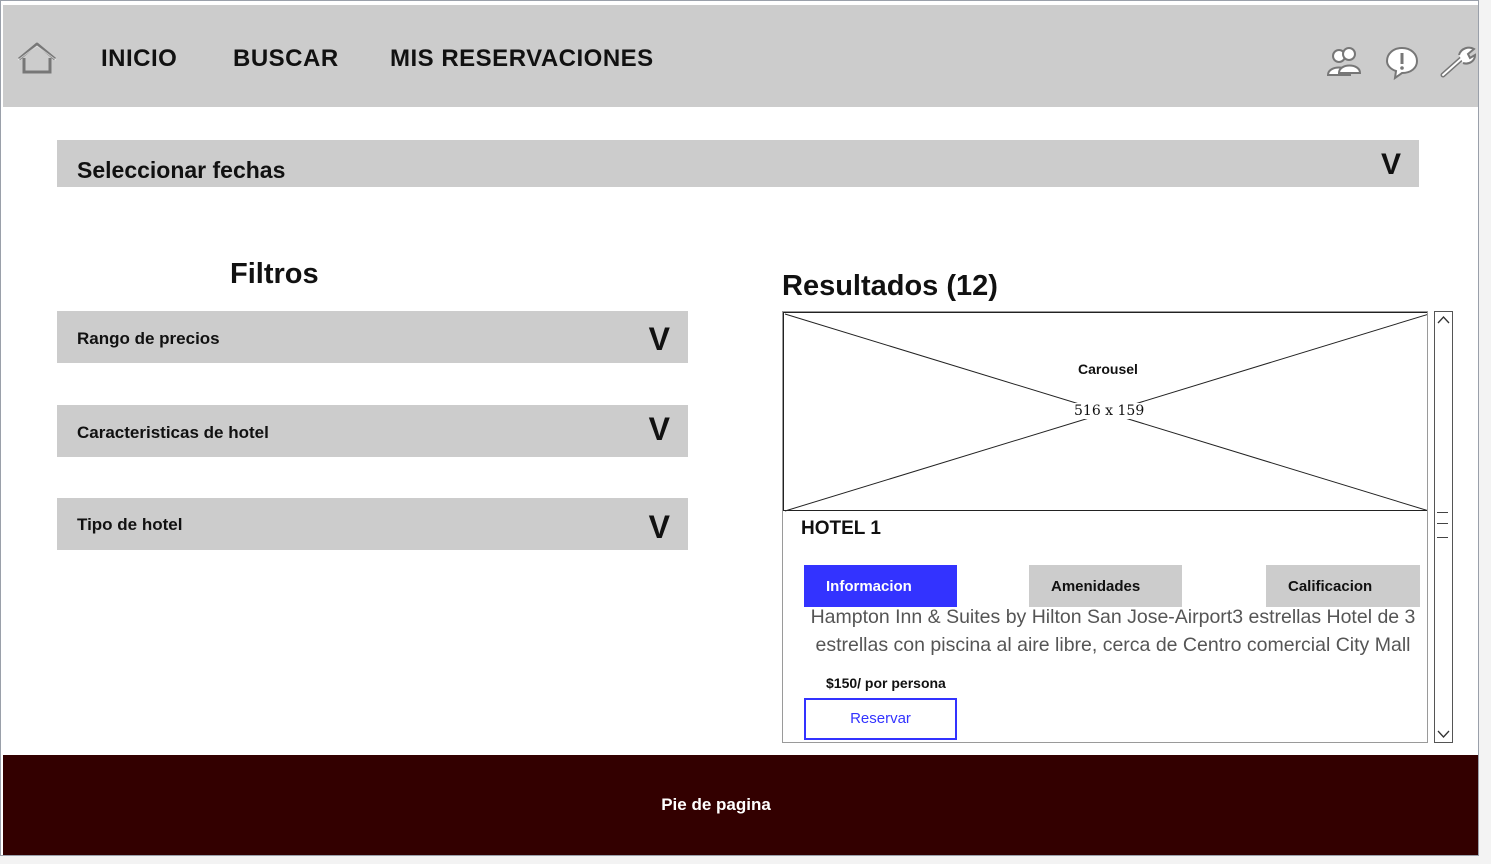 Image resolution: width=1491 pixels, height=864 pixels. I want to click on carousel-dimensions: 516 x 159, so click(1109, 411).